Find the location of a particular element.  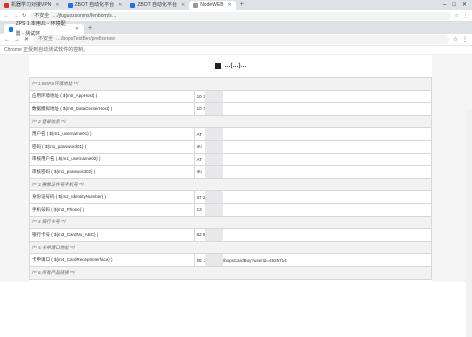

table-row: 身份证号码 ( ${m2_IdentityNumber} )37 2104972 is located at coordinates (231, 197).